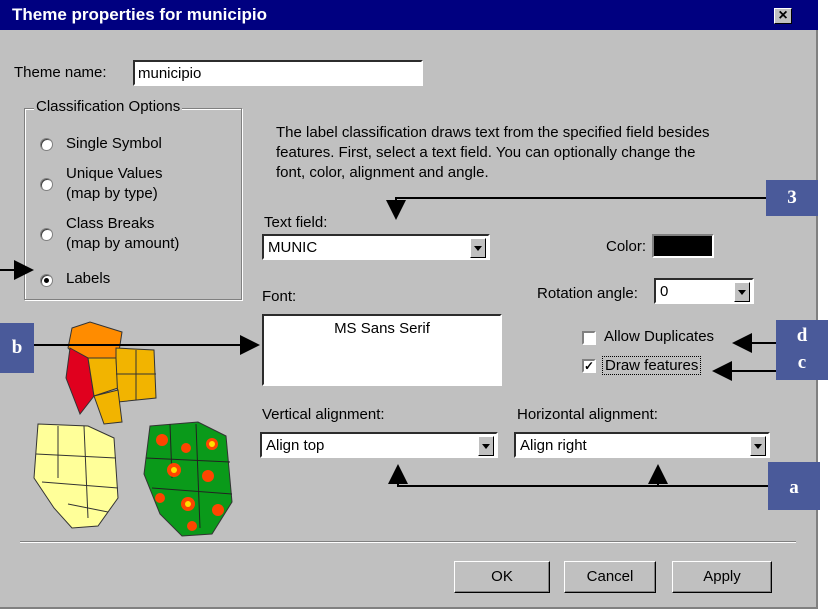  What do you see at coordinates (578, 475) in the screenshot?
I see `arrow-a-vertical` at bounding box center [578, 475].